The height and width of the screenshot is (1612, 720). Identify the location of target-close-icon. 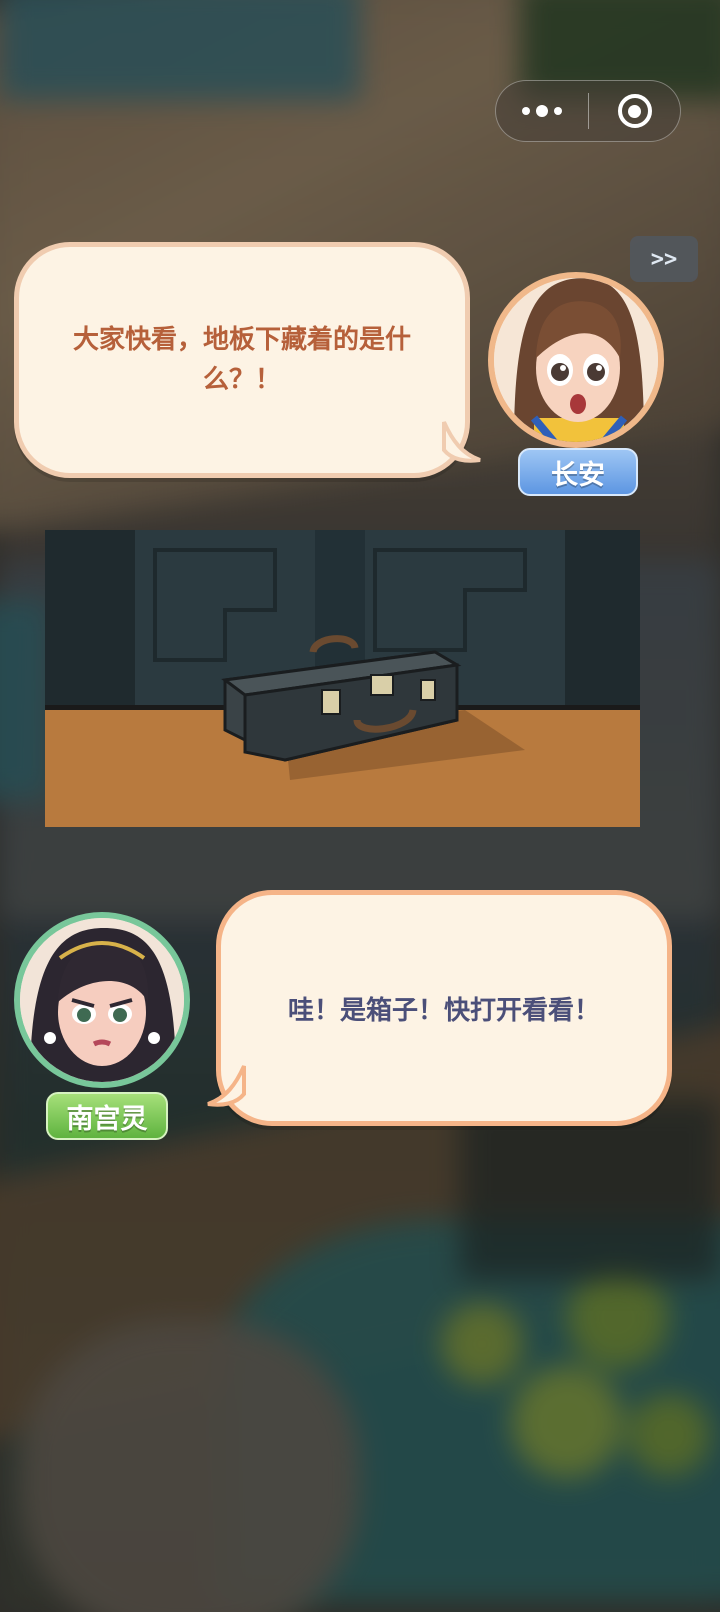
(634, 111).